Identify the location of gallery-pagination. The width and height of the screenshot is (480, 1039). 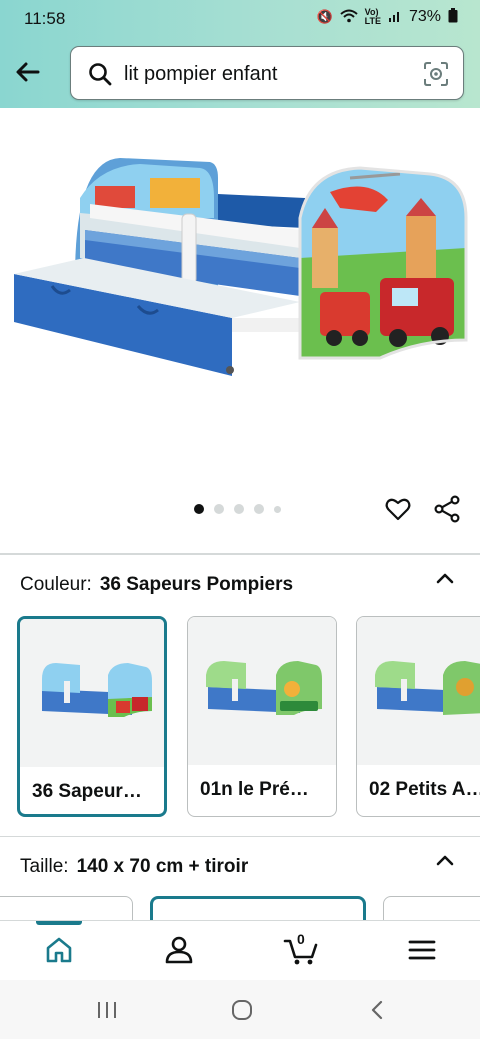
(237, 509).